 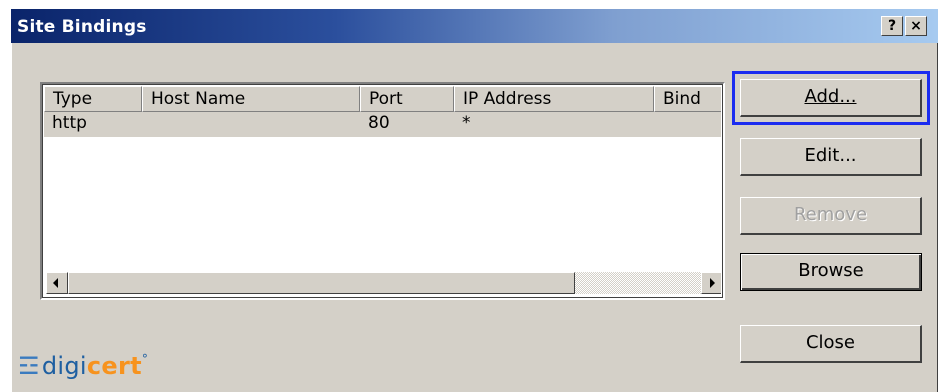 I want to click on logo-text-digi: digi, so click(x=64, y=366).